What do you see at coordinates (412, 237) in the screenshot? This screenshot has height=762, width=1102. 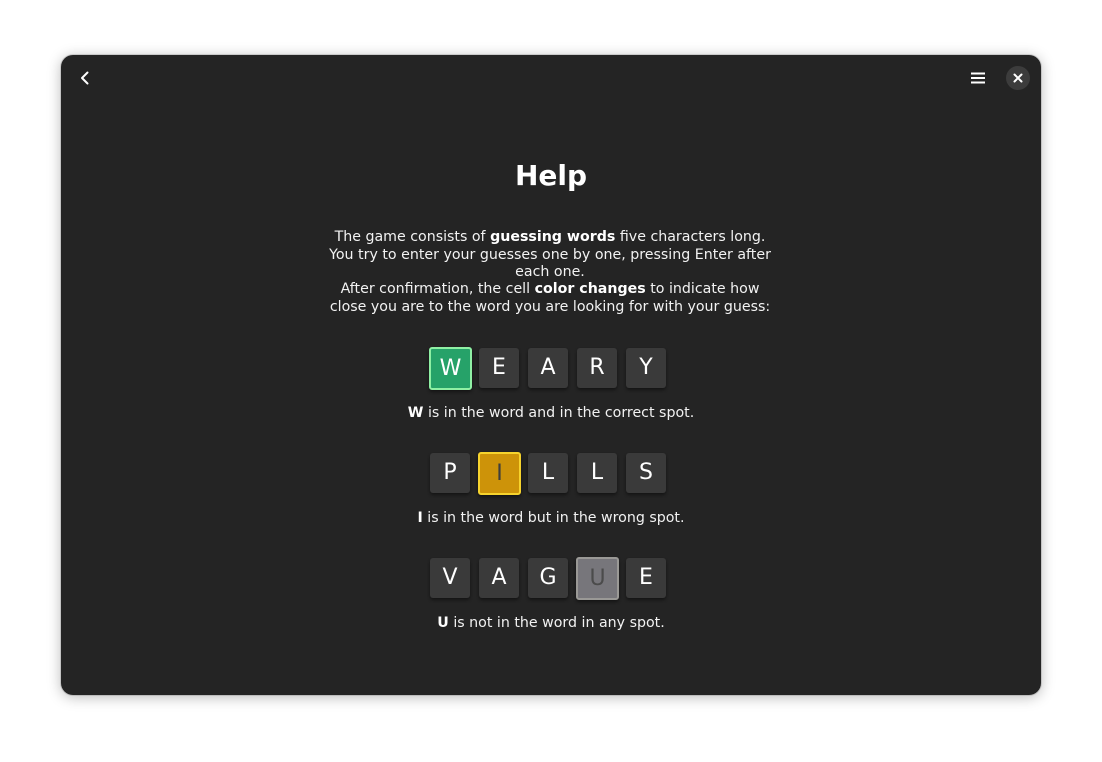 I see `intro-text-1: The game consists of` at bounding box center [412, 237].